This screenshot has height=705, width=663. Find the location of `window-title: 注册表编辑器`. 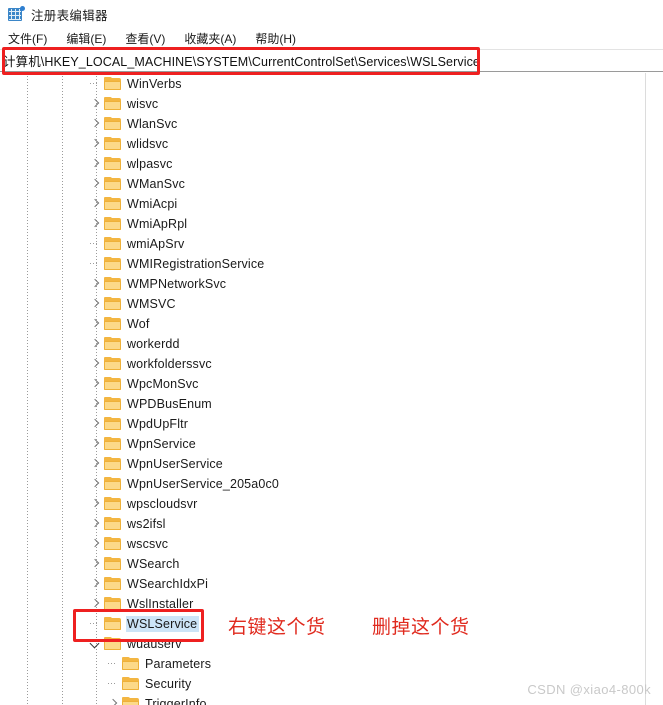

window-title: 注册表编辑器 is located at coordinates (69, 15).